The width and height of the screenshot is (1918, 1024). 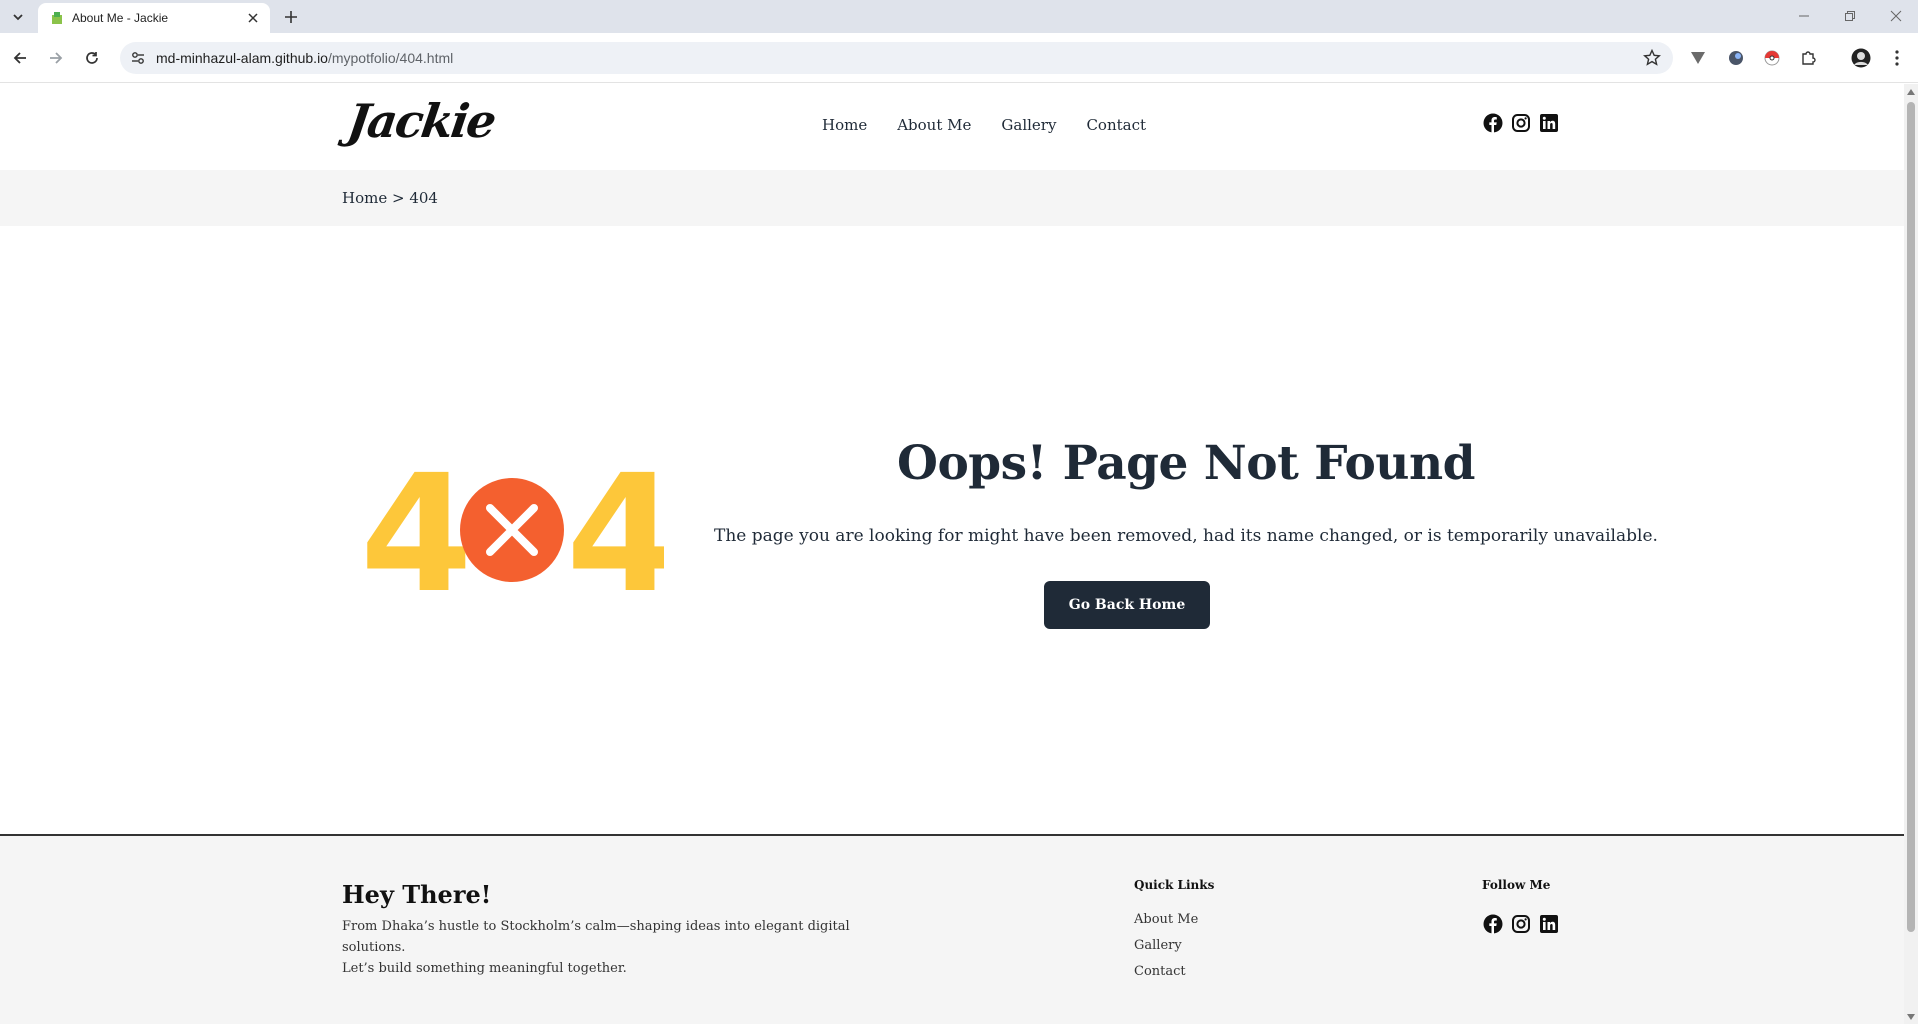 I want to click on follow-me-heading: Follow Me, so click(x=1516, y=885).